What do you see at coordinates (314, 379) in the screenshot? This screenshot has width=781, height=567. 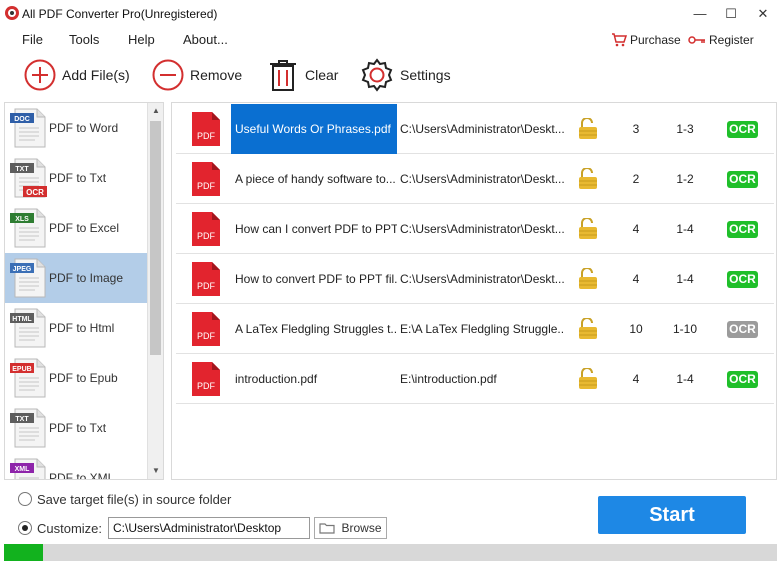 I see `file-name: introduction.pdf` at bounding box center [314, 379].